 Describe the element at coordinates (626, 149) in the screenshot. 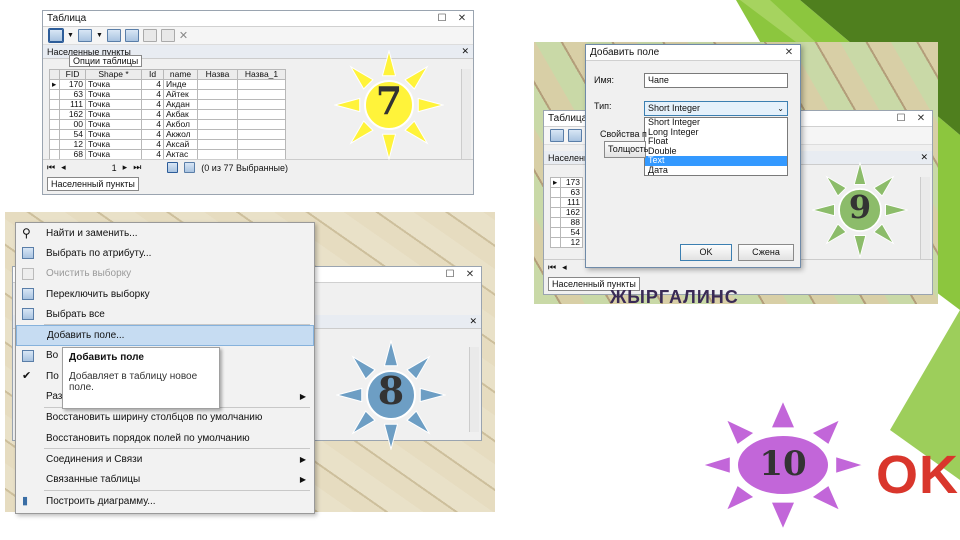

I see `properties-button: Толщость` at that location.